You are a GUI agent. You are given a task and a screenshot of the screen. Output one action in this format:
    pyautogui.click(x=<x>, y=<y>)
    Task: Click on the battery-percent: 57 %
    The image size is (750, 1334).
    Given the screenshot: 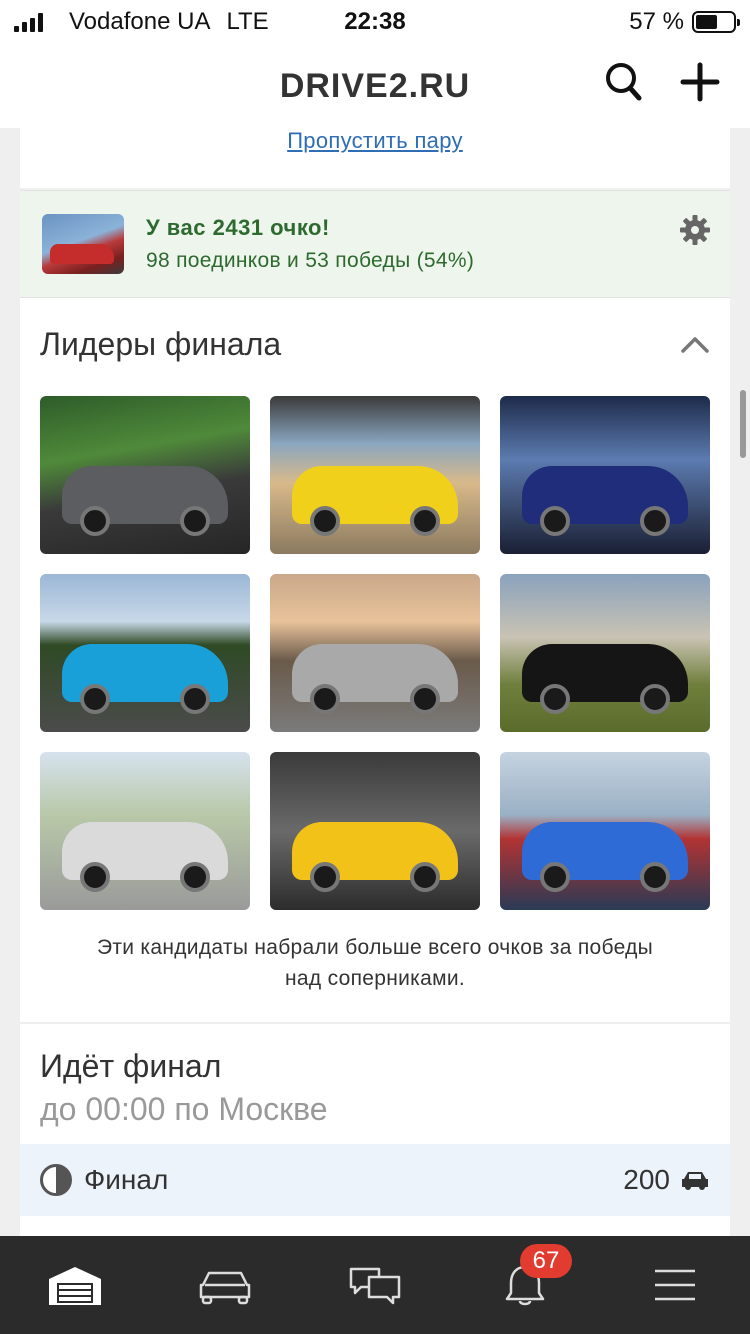 What is the action you would take?
    pyautogui.click(x=656, y=21)
    